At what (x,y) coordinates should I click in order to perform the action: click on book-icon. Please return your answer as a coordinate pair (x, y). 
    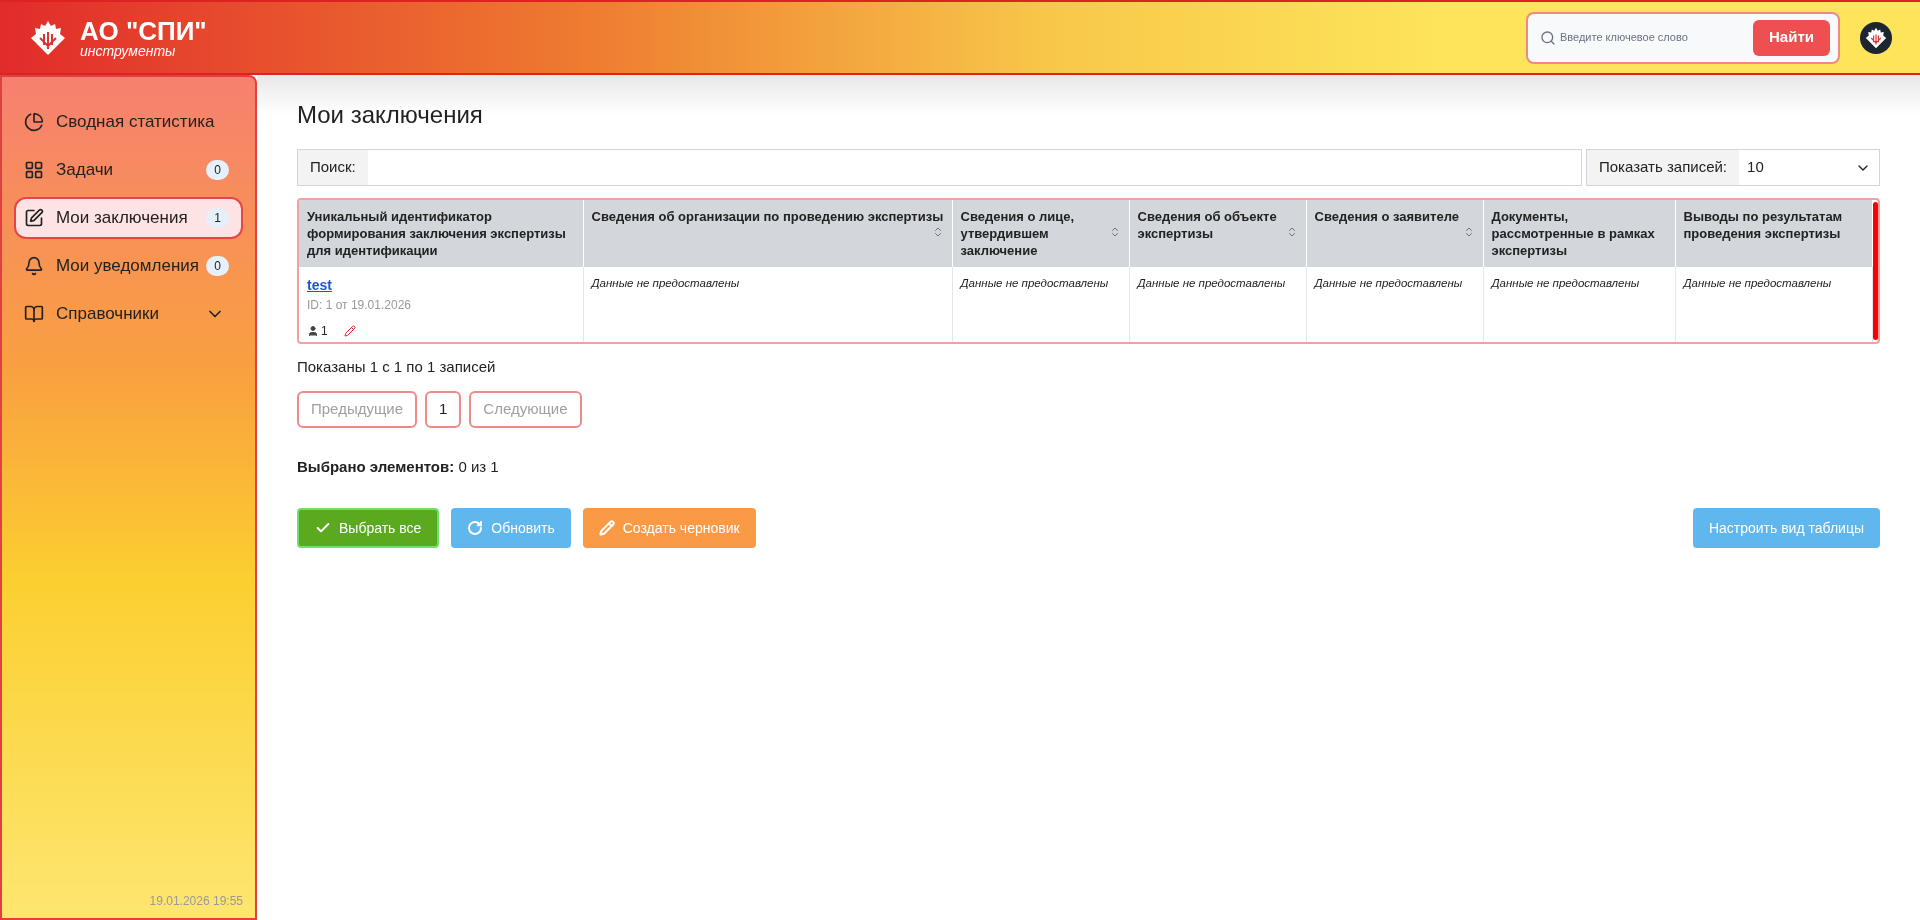
    Looking at the image, I should click on (34, 314).